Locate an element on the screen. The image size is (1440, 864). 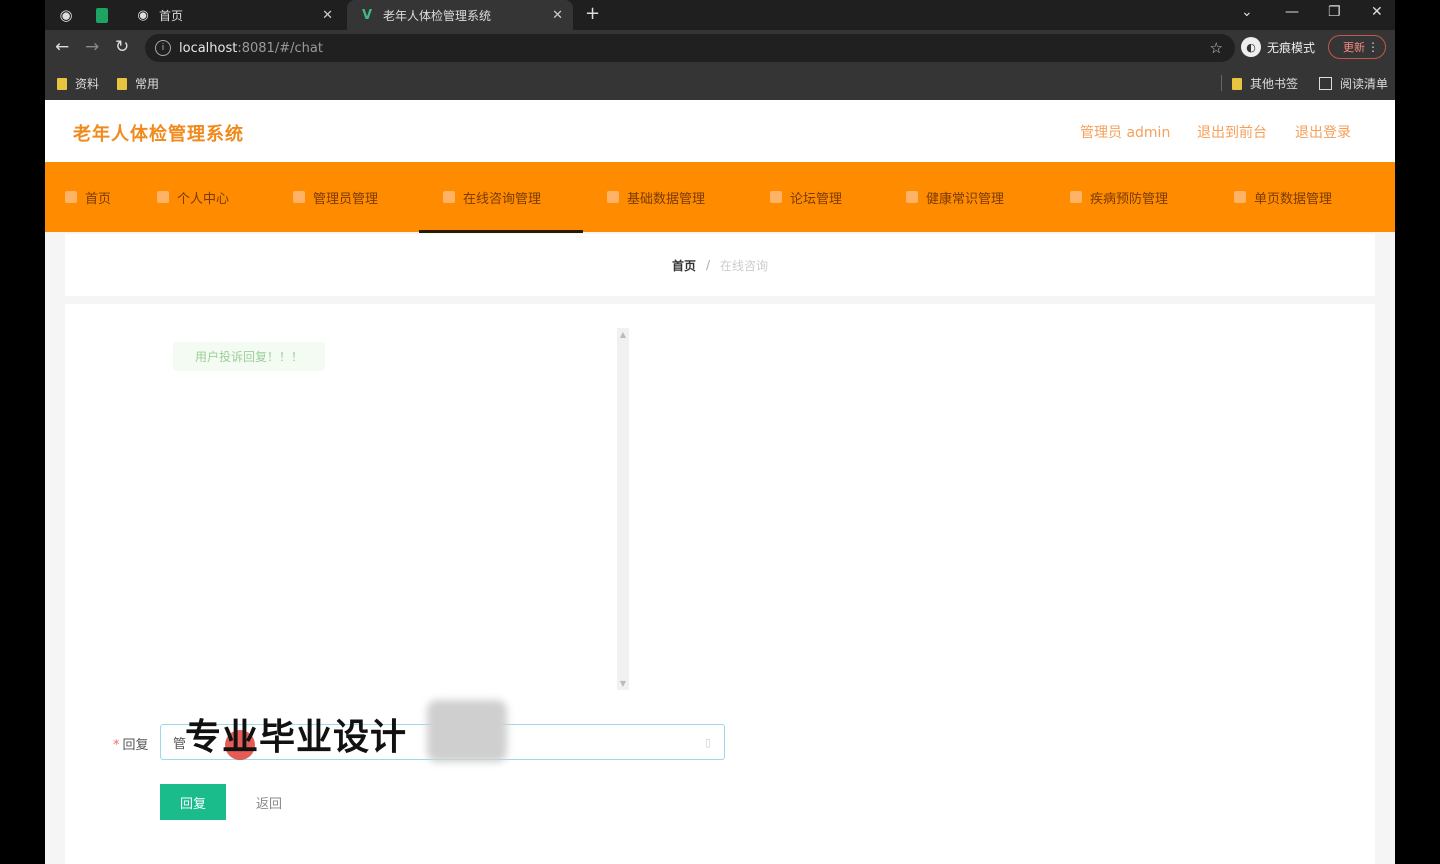
breadcrumb-current: 在线咨询 is located at coordinates (744, 265).